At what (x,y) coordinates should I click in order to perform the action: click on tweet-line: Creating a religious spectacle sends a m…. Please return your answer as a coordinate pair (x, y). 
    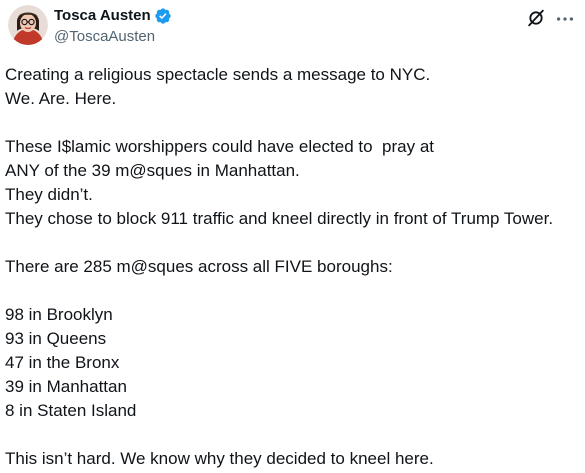
    Looking at the image, I should click on (218, 74).